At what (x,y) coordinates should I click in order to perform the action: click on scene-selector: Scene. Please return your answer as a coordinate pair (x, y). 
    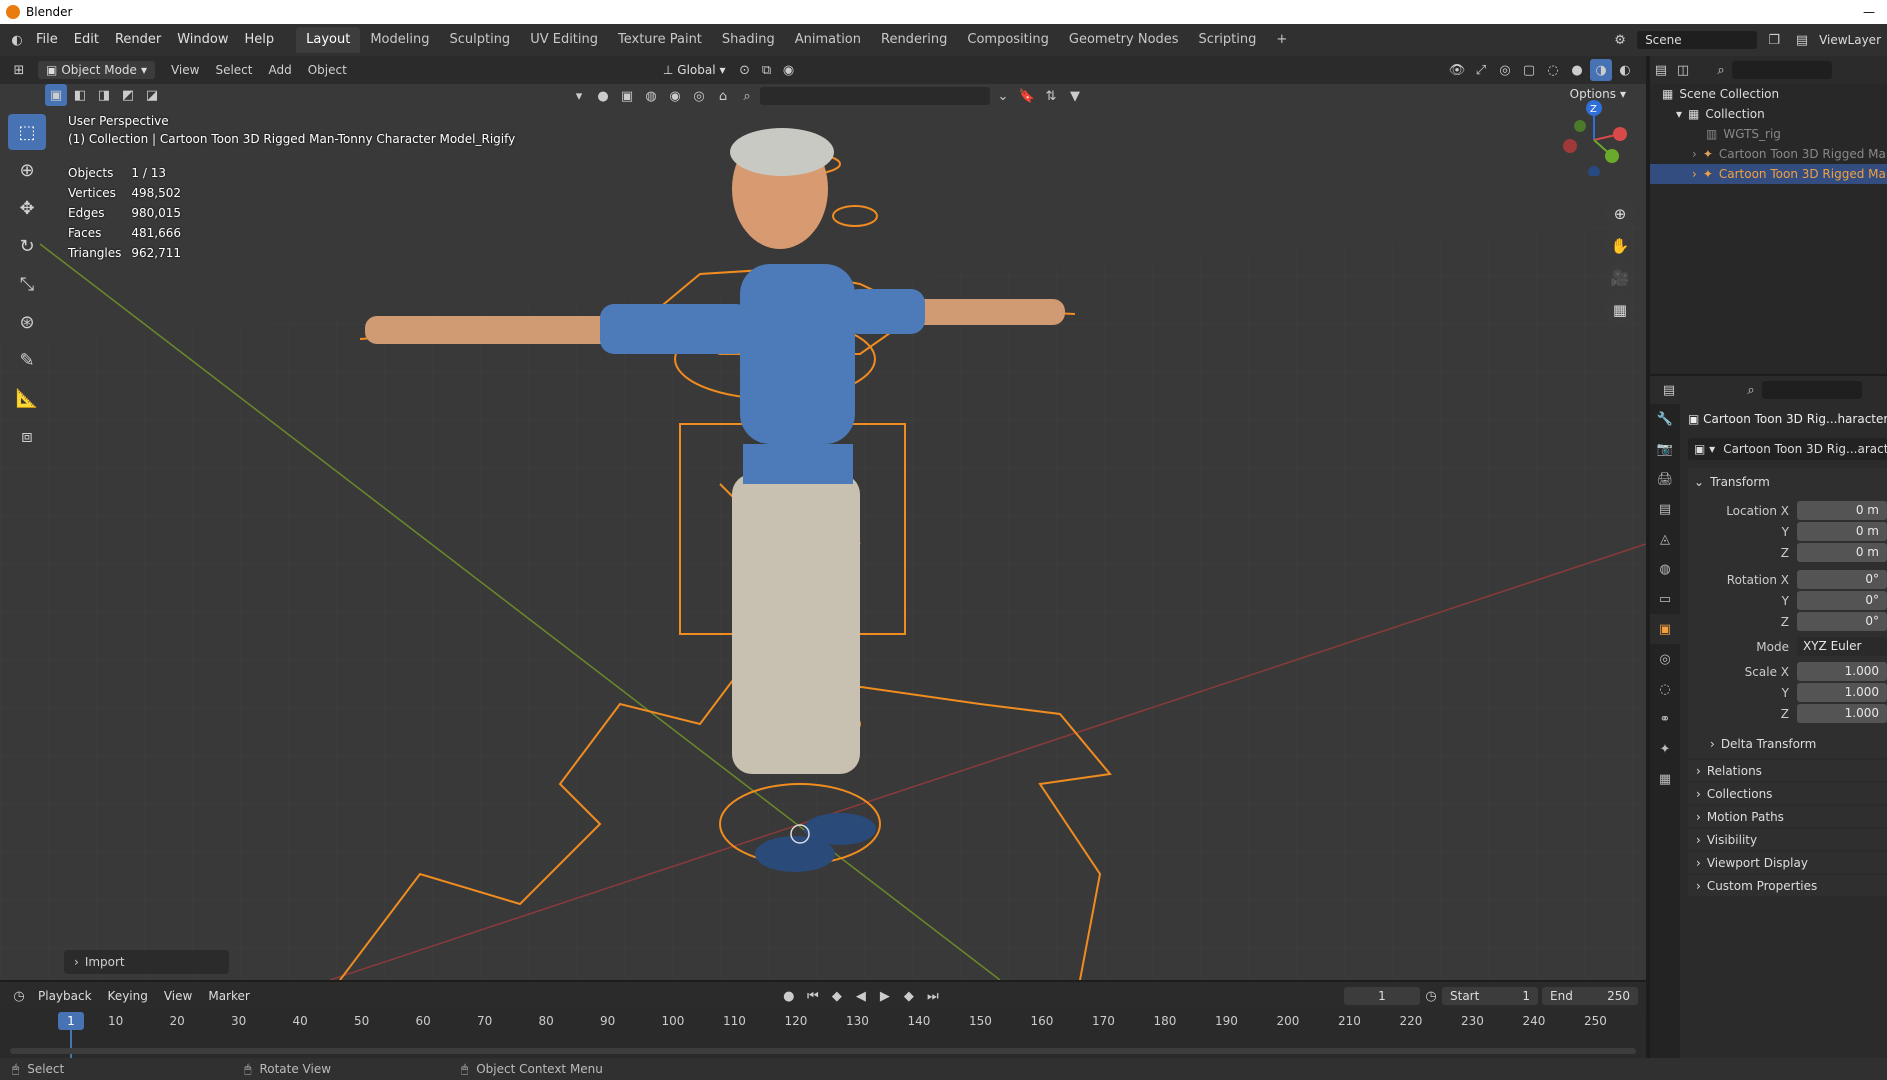
    Looking at the image, I should click on (1697, 40).